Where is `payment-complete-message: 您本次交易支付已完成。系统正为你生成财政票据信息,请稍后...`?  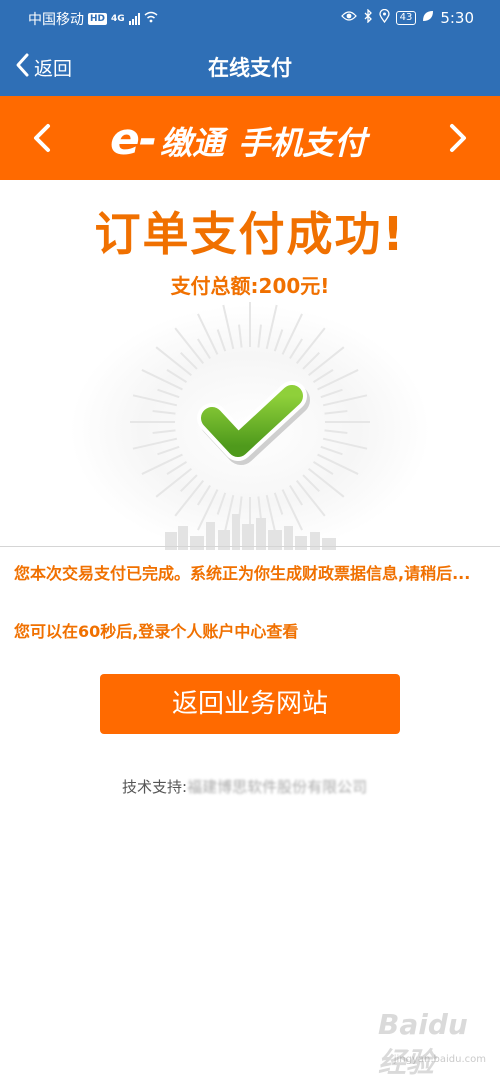
payment-complete-message: 您本次交易支付已完成。系统正为你生成财政票据信息,请稍后... is located at coordinates (242, 573).